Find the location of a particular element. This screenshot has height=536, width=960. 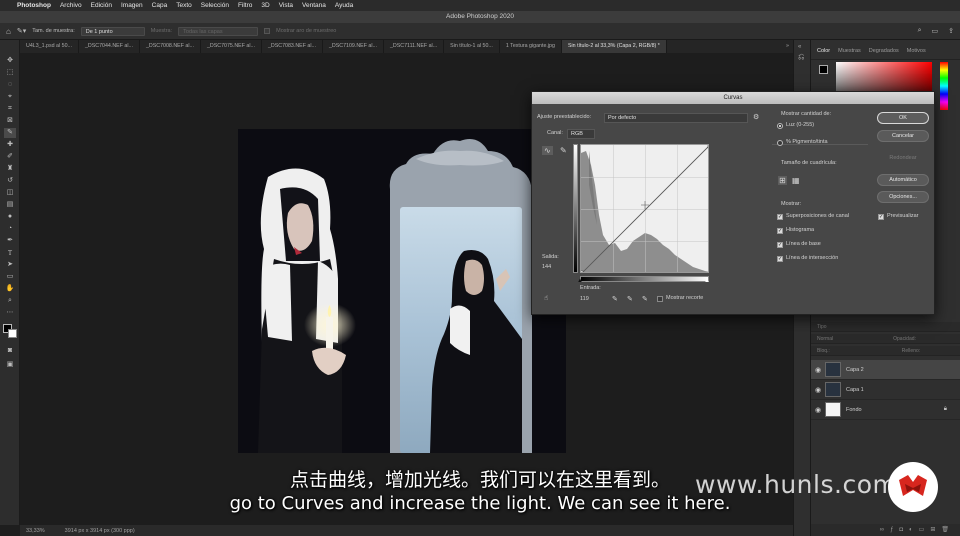

document-info: 3914 px x 3914 px (300 ppp) is located at coordinates (100, 531).